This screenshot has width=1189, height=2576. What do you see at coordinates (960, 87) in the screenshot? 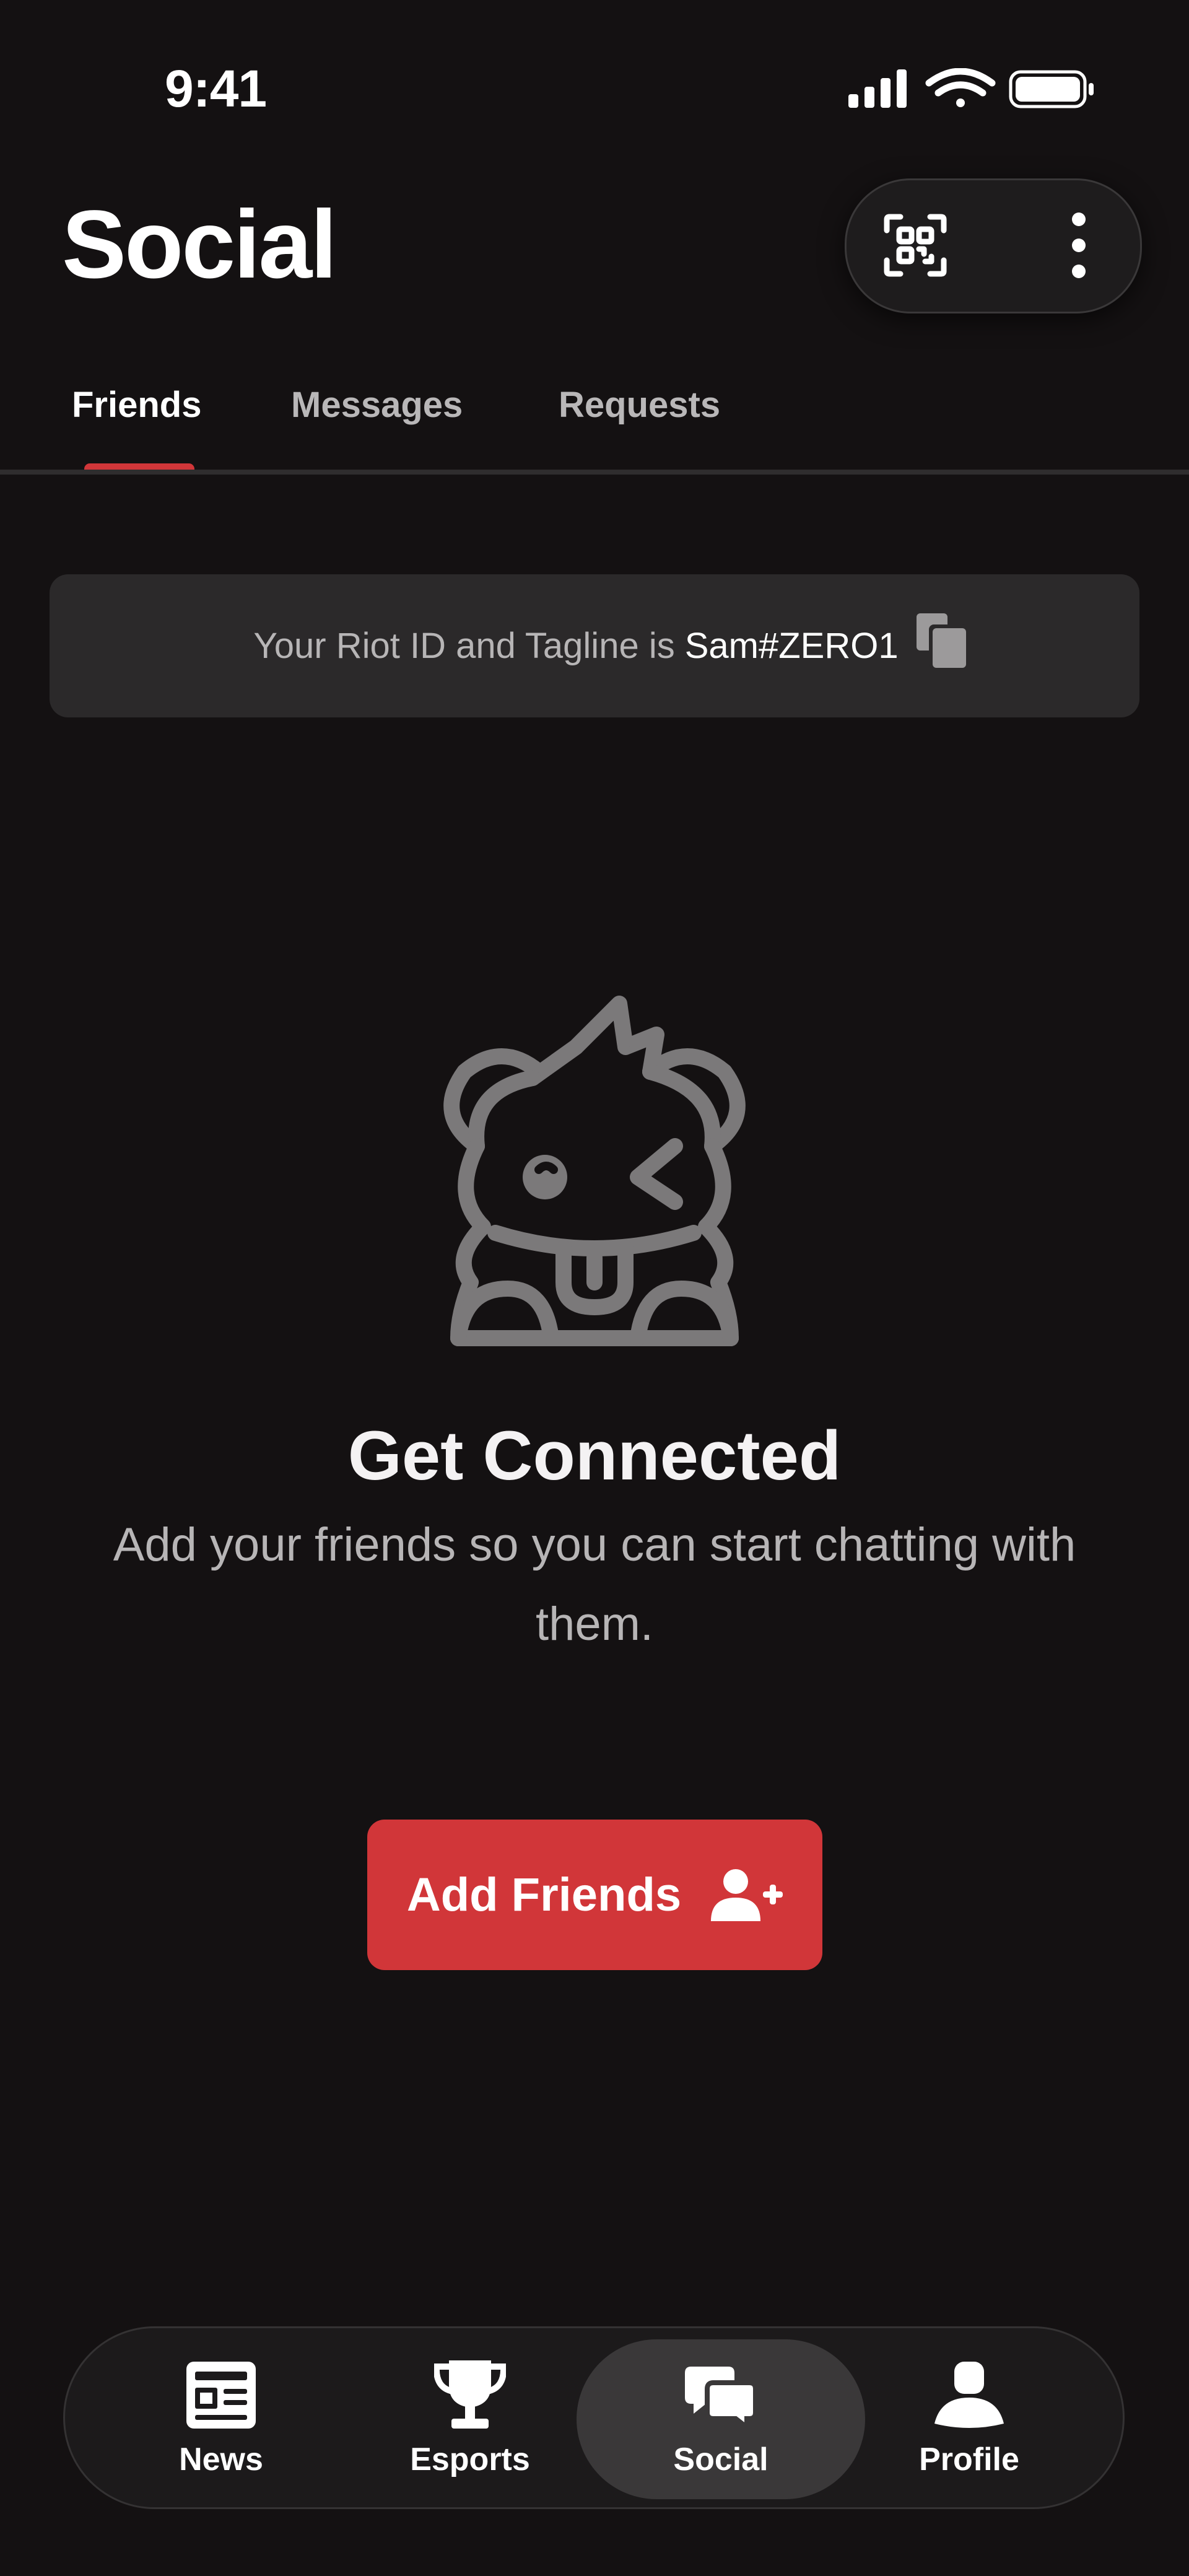
I see `wifi-icon` at bounding box center [960, 87].